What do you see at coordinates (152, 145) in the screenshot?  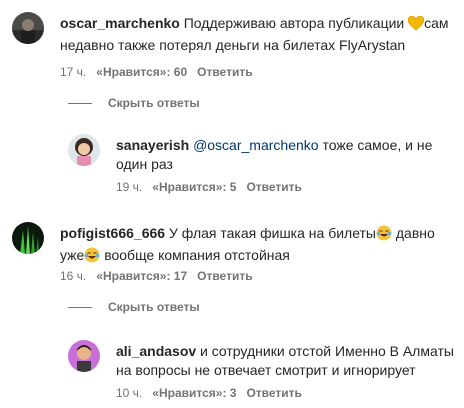 I see `username: sanayerish` at bounding box center [152, 145].